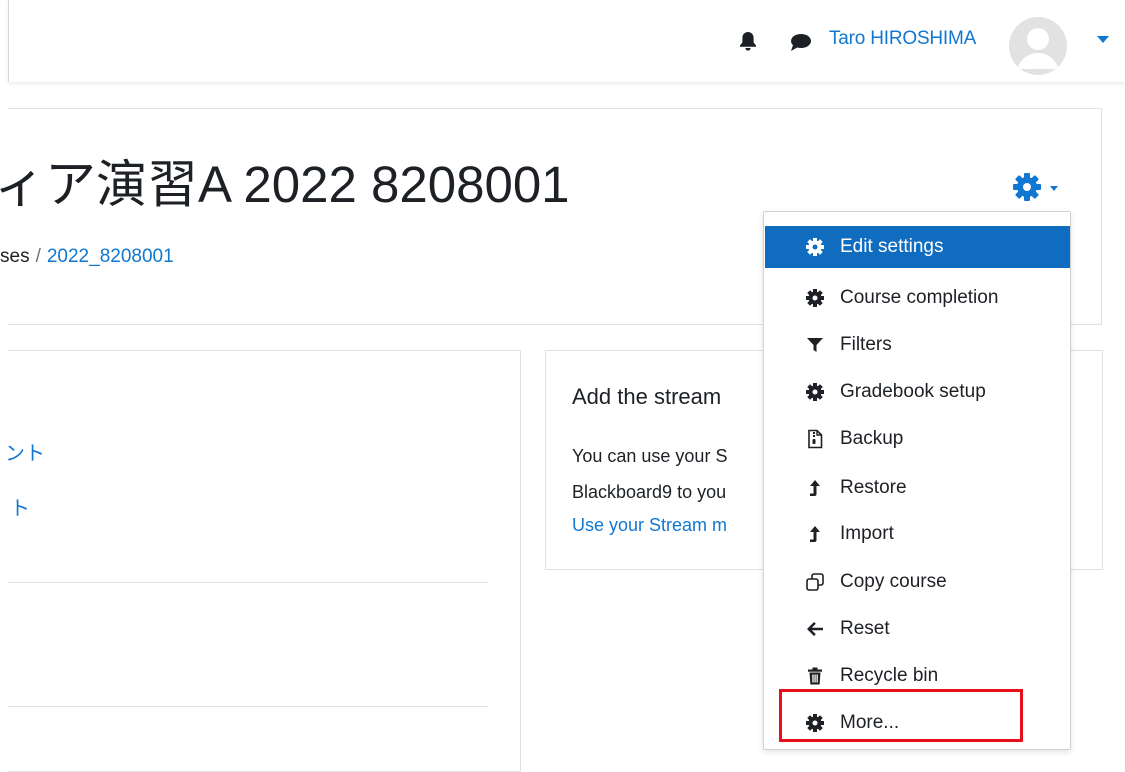 The height and width of the screenshot is (772, 1125). I want to click on default-user-icon, so click(1038, 46).